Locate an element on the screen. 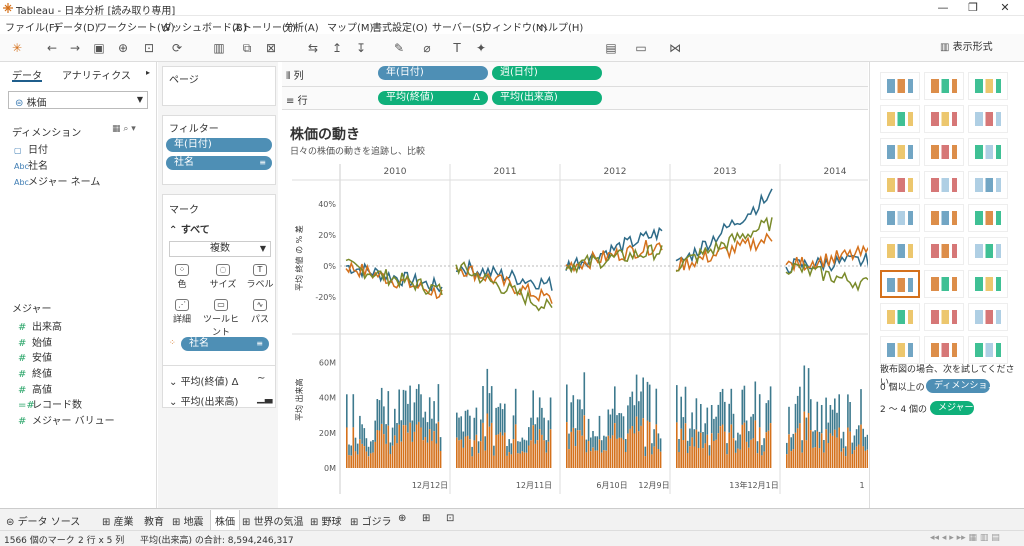 The image size is (1024, 546). new-datasource-icon: ⊕ is located at coordinates (123, 48).